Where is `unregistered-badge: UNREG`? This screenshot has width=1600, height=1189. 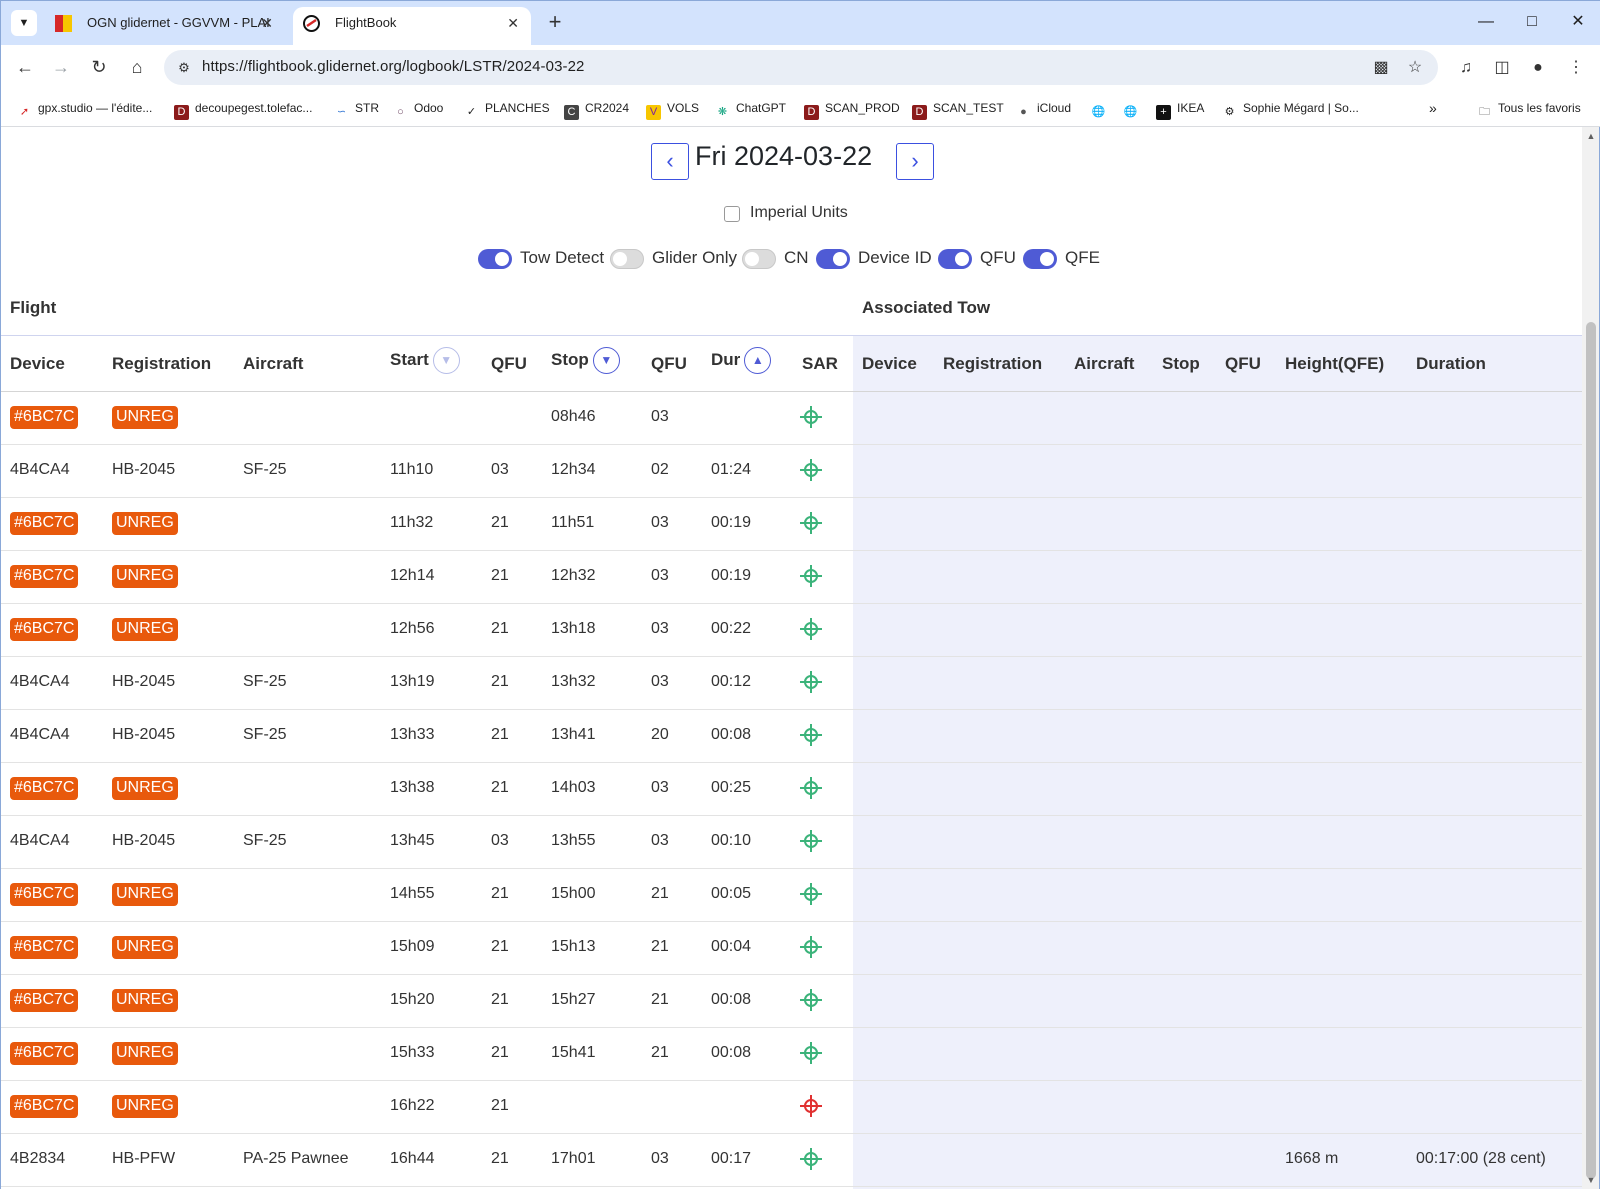
unregistered-badge: UNREG is located at coordinates (145, 947).